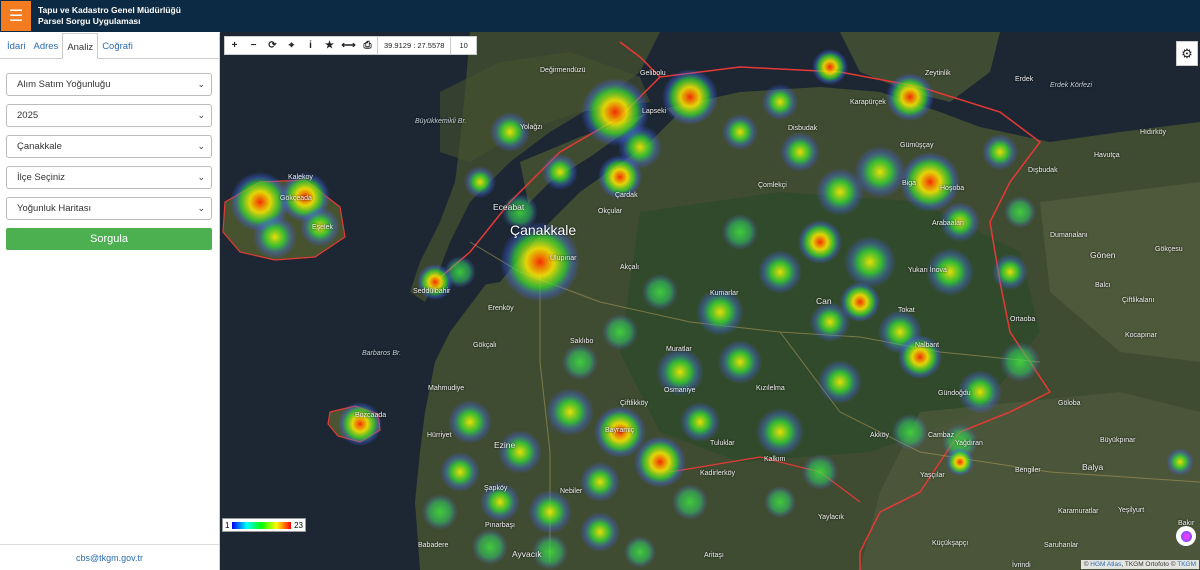 Image resolution: width=1200 pixels, height=570 pixels. Describe the element at coordinates (1024, 79) in the screenshot. I see `place-label: Erdek` at that location.